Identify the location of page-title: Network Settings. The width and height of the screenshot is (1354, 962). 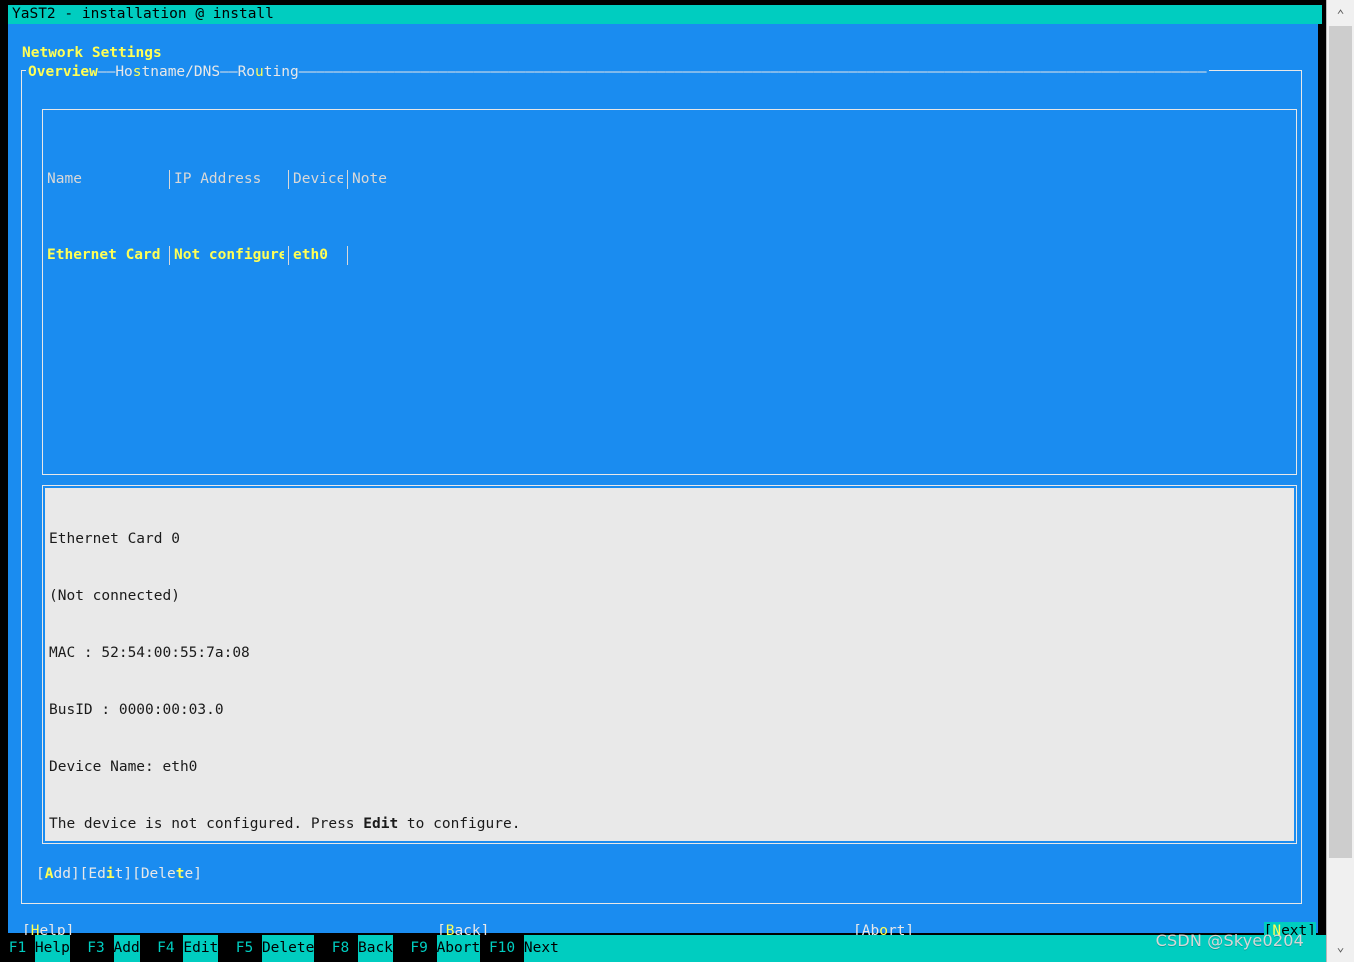
(92, 53).